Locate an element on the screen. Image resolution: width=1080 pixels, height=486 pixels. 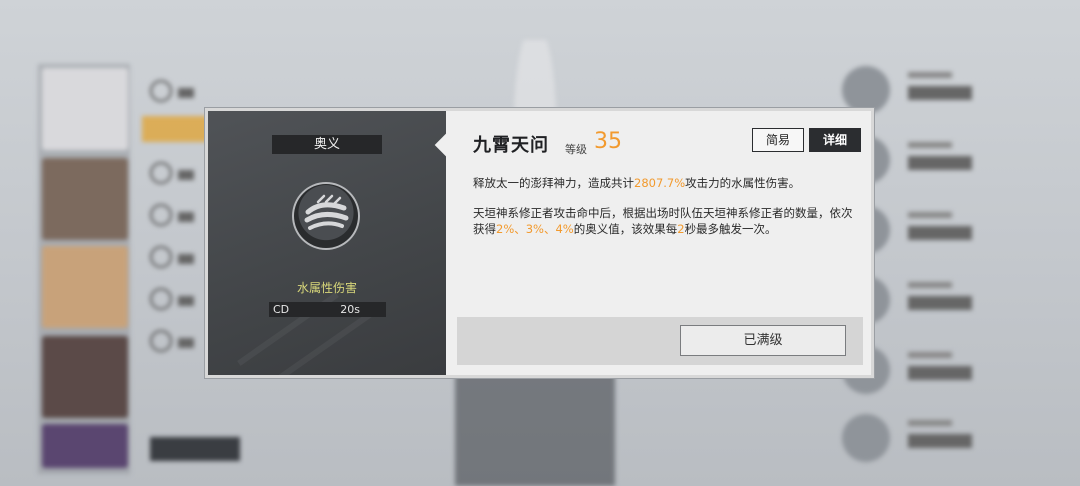
skill-type-label: 奥义 is located at coordinates (327, 144).